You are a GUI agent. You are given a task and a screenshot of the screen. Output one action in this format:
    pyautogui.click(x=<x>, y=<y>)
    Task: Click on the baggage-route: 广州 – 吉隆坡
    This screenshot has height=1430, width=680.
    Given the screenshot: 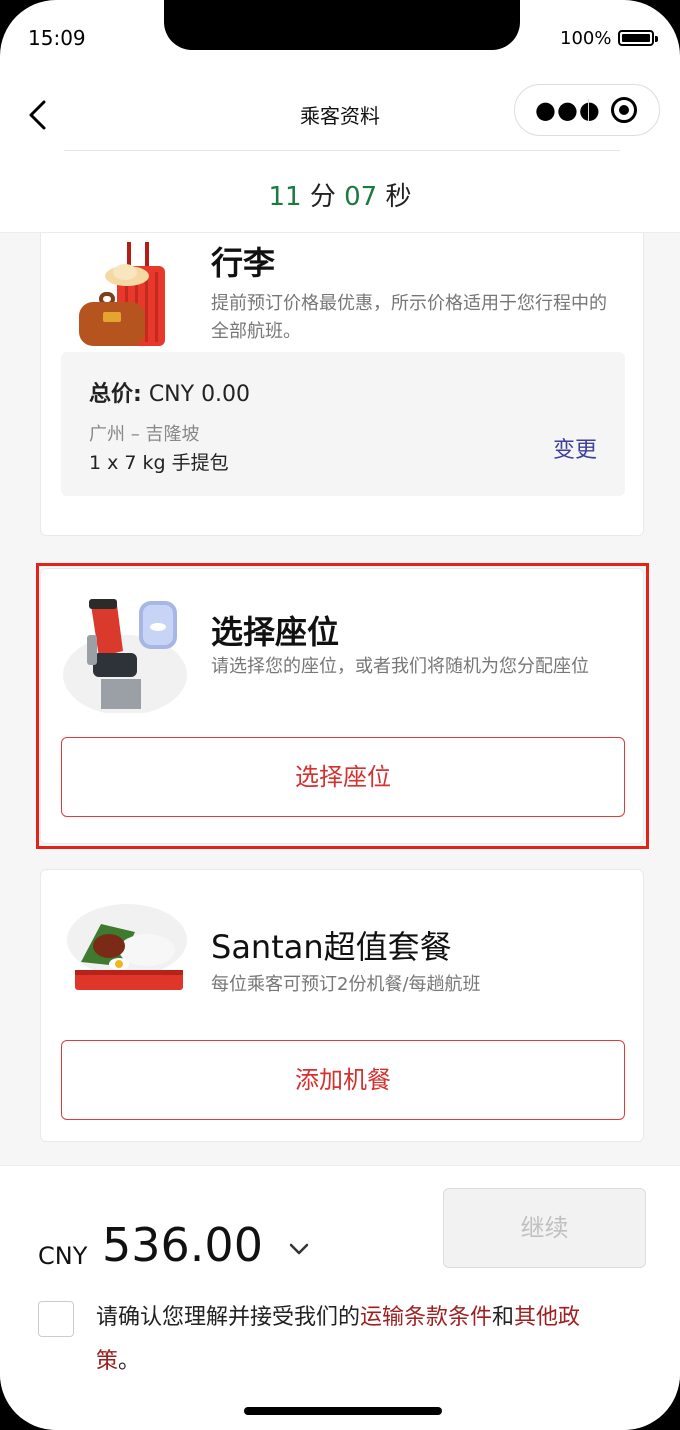 What is the action you would take?
    pyautogui.click(x=144, y=434)
    